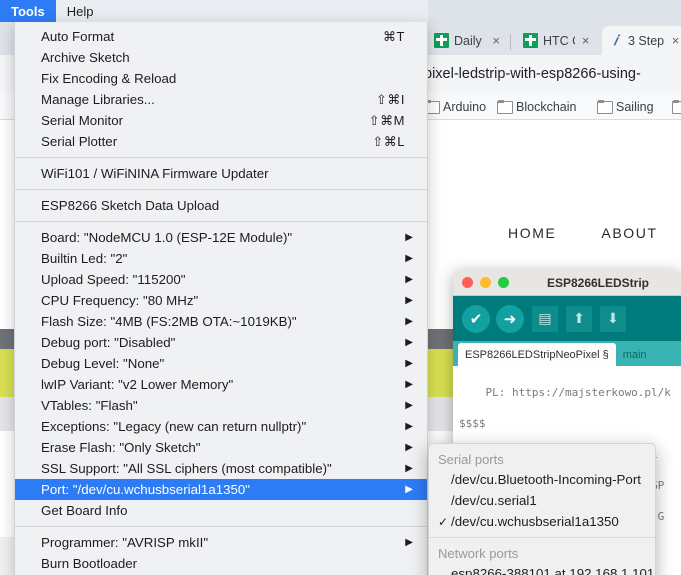 The height and width of the screenshot is (575, 681). I want to click on address-bar: -neopixel-ledstrip-with-esp8266-using-, so click(538, 74).